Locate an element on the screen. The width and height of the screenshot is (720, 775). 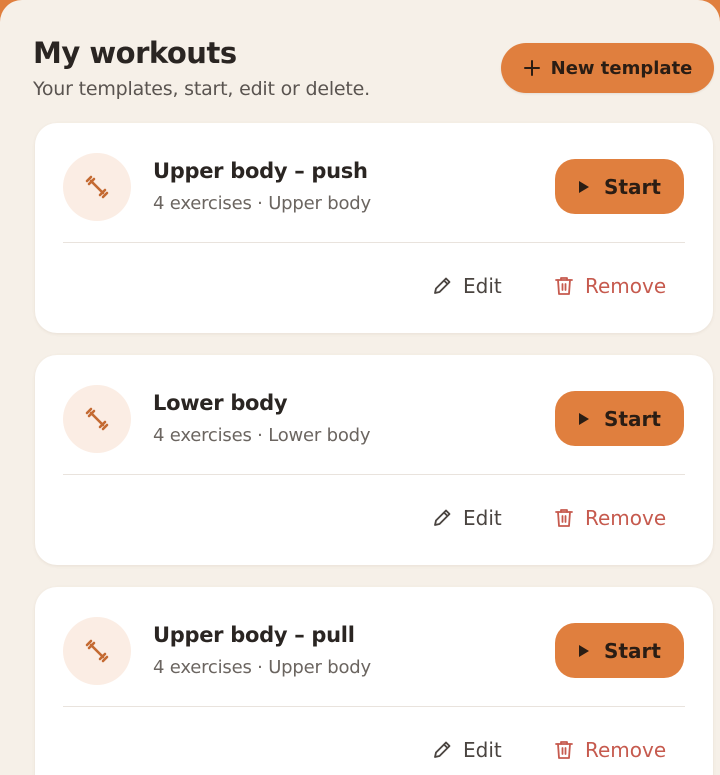
new-template-label: New template is located at coordinates (621, 68).